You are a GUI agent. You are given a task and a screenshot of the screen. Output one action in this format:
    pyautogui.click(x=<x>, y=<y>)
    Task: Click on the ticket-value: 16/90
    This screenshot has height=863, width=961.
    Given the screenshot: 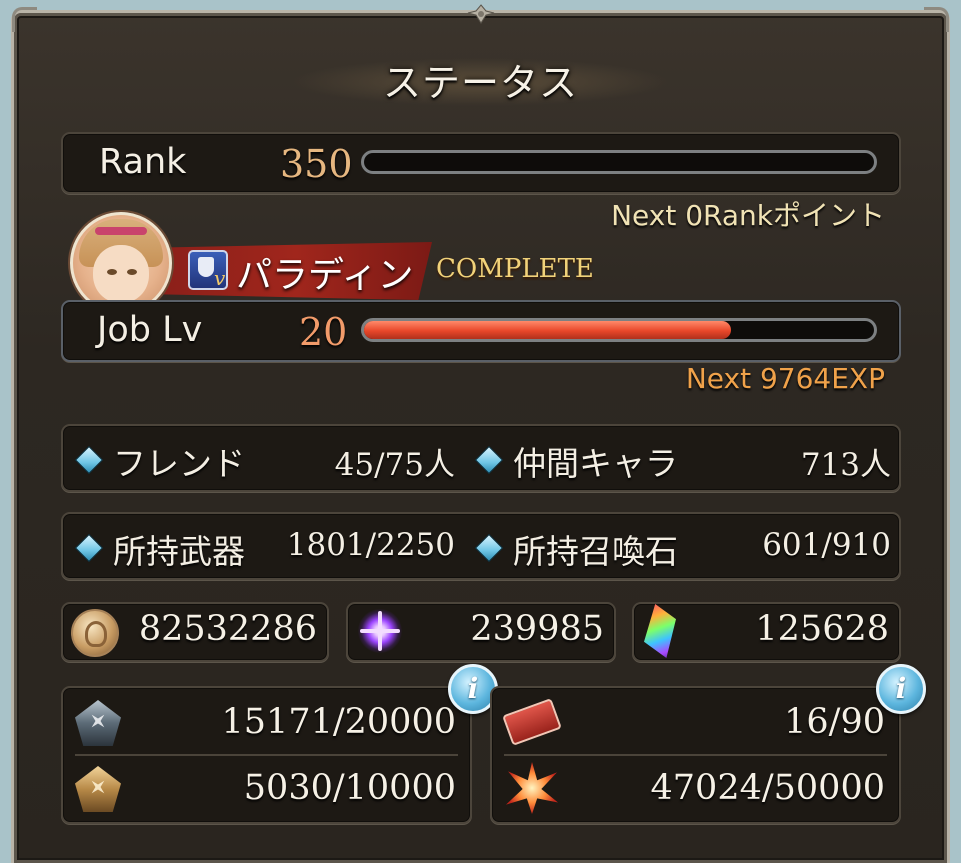 What is the action you would take?
    pyautogui.click(x=834, y=722)
    